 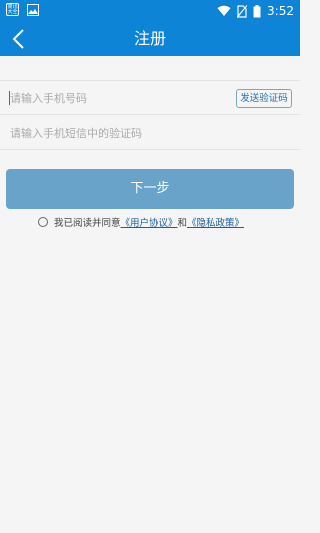 I want to click on phone-row: 发送验证码, so click(x=150, y=98).